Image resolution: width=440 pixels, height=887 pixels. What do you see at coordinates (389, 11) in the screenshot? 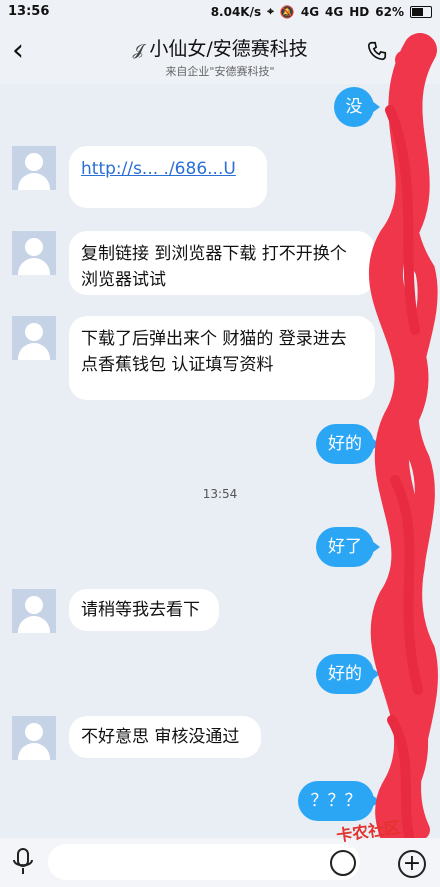
I see `battery-percent: 62%` at bounding box center [389, 11].